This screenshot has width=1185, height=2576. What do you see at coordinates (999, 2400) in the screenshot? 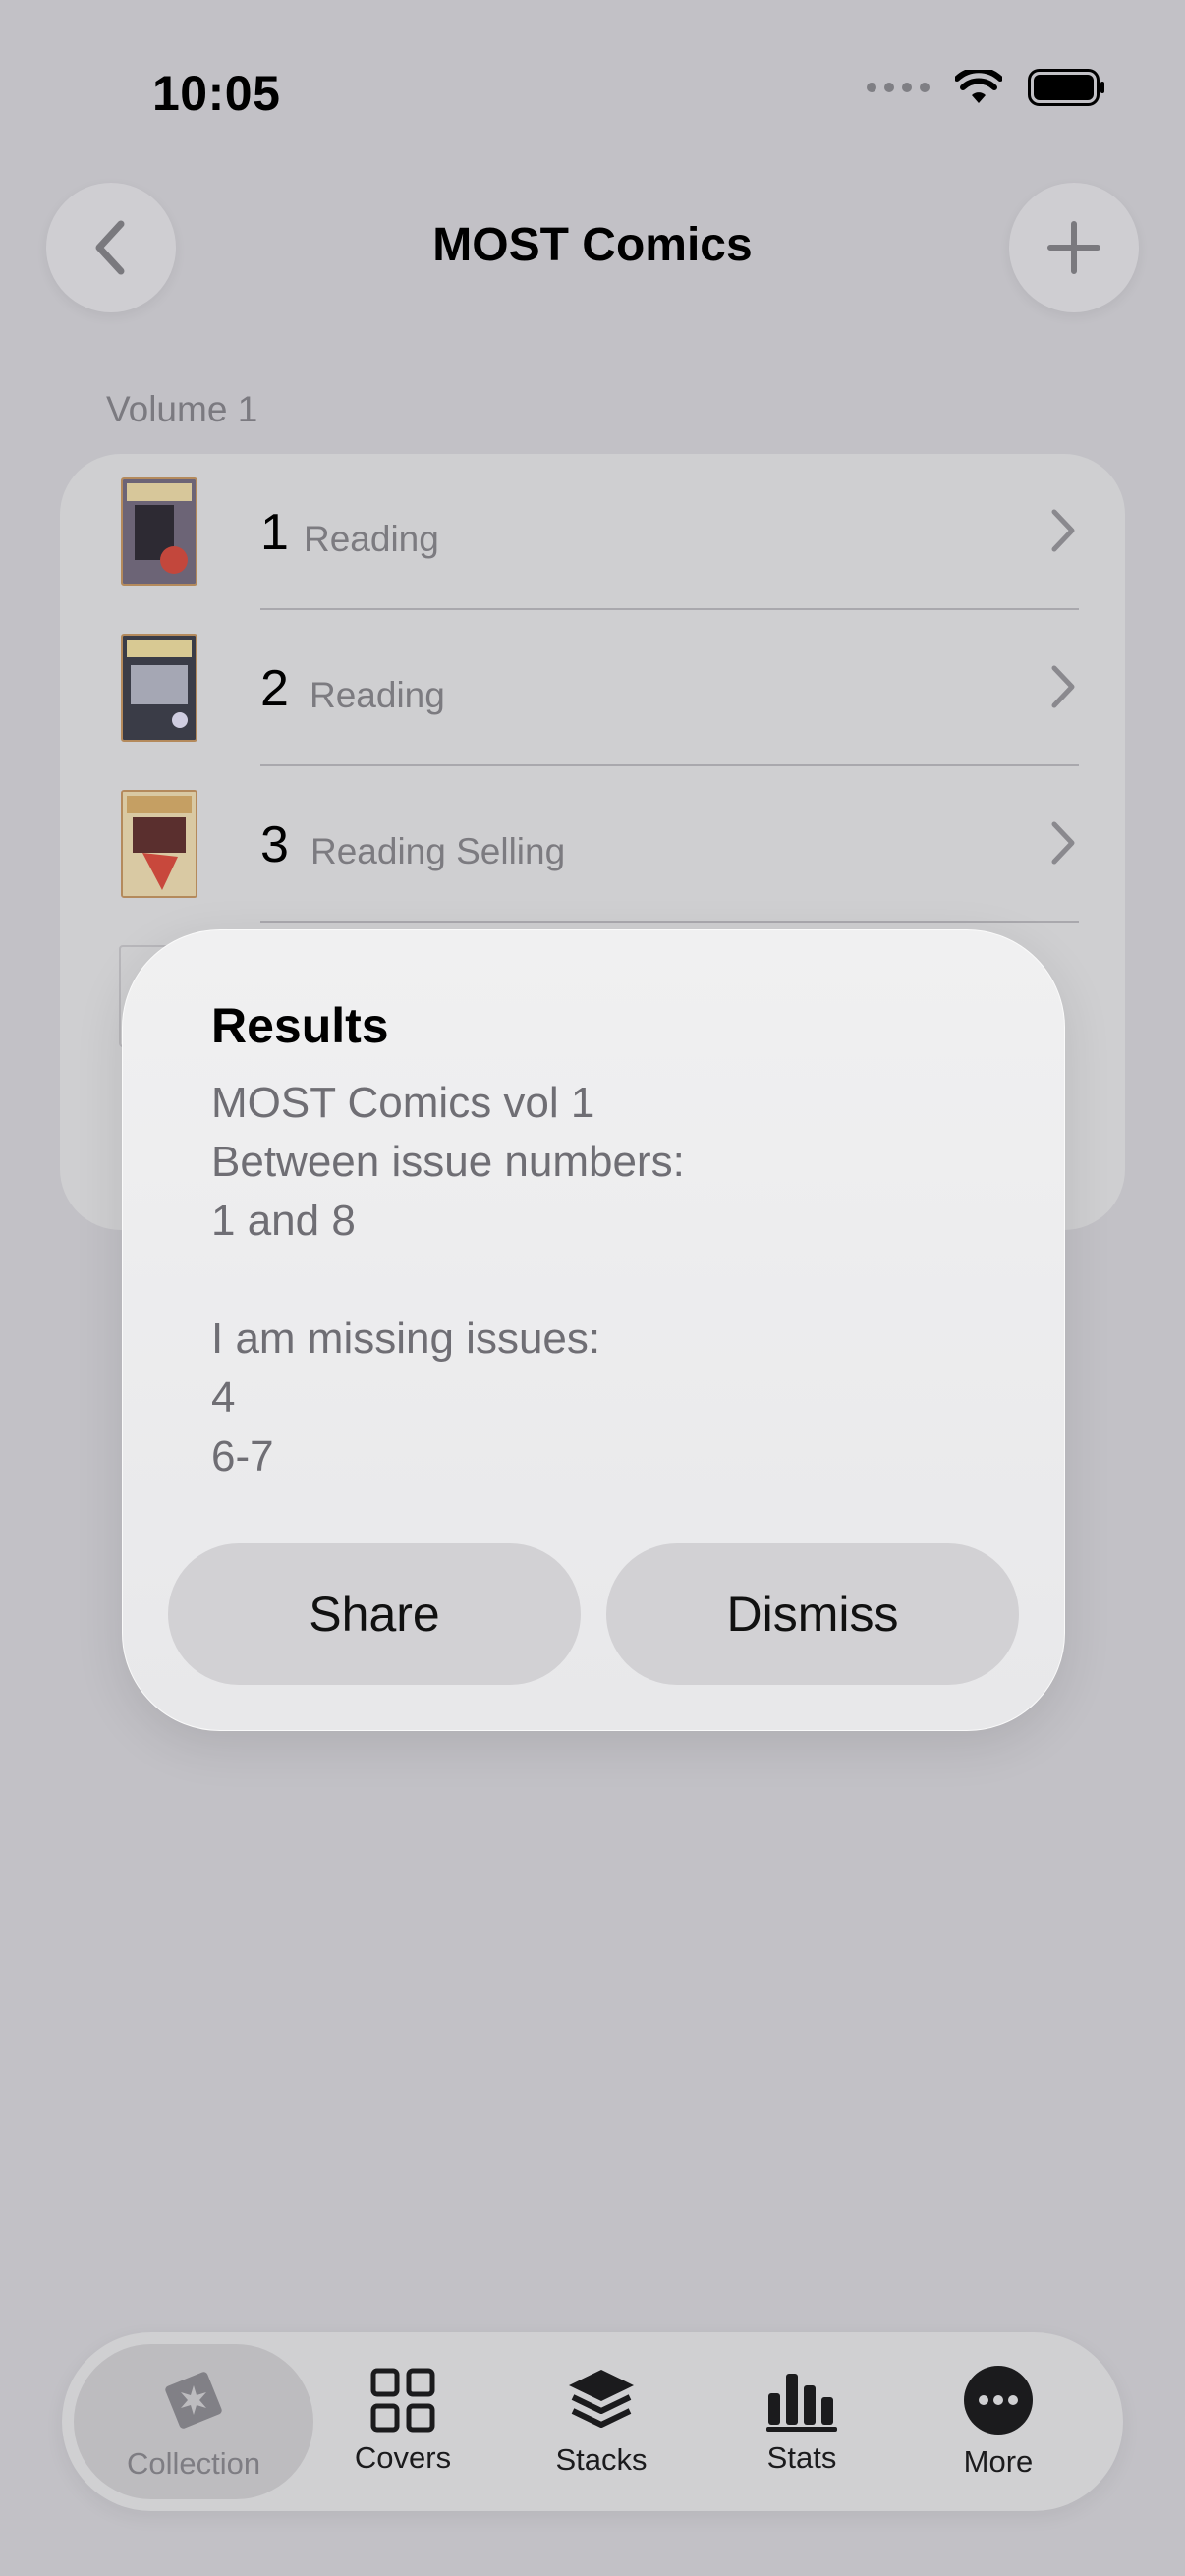
I see `more-icon` at bounding box center [999, 2400].